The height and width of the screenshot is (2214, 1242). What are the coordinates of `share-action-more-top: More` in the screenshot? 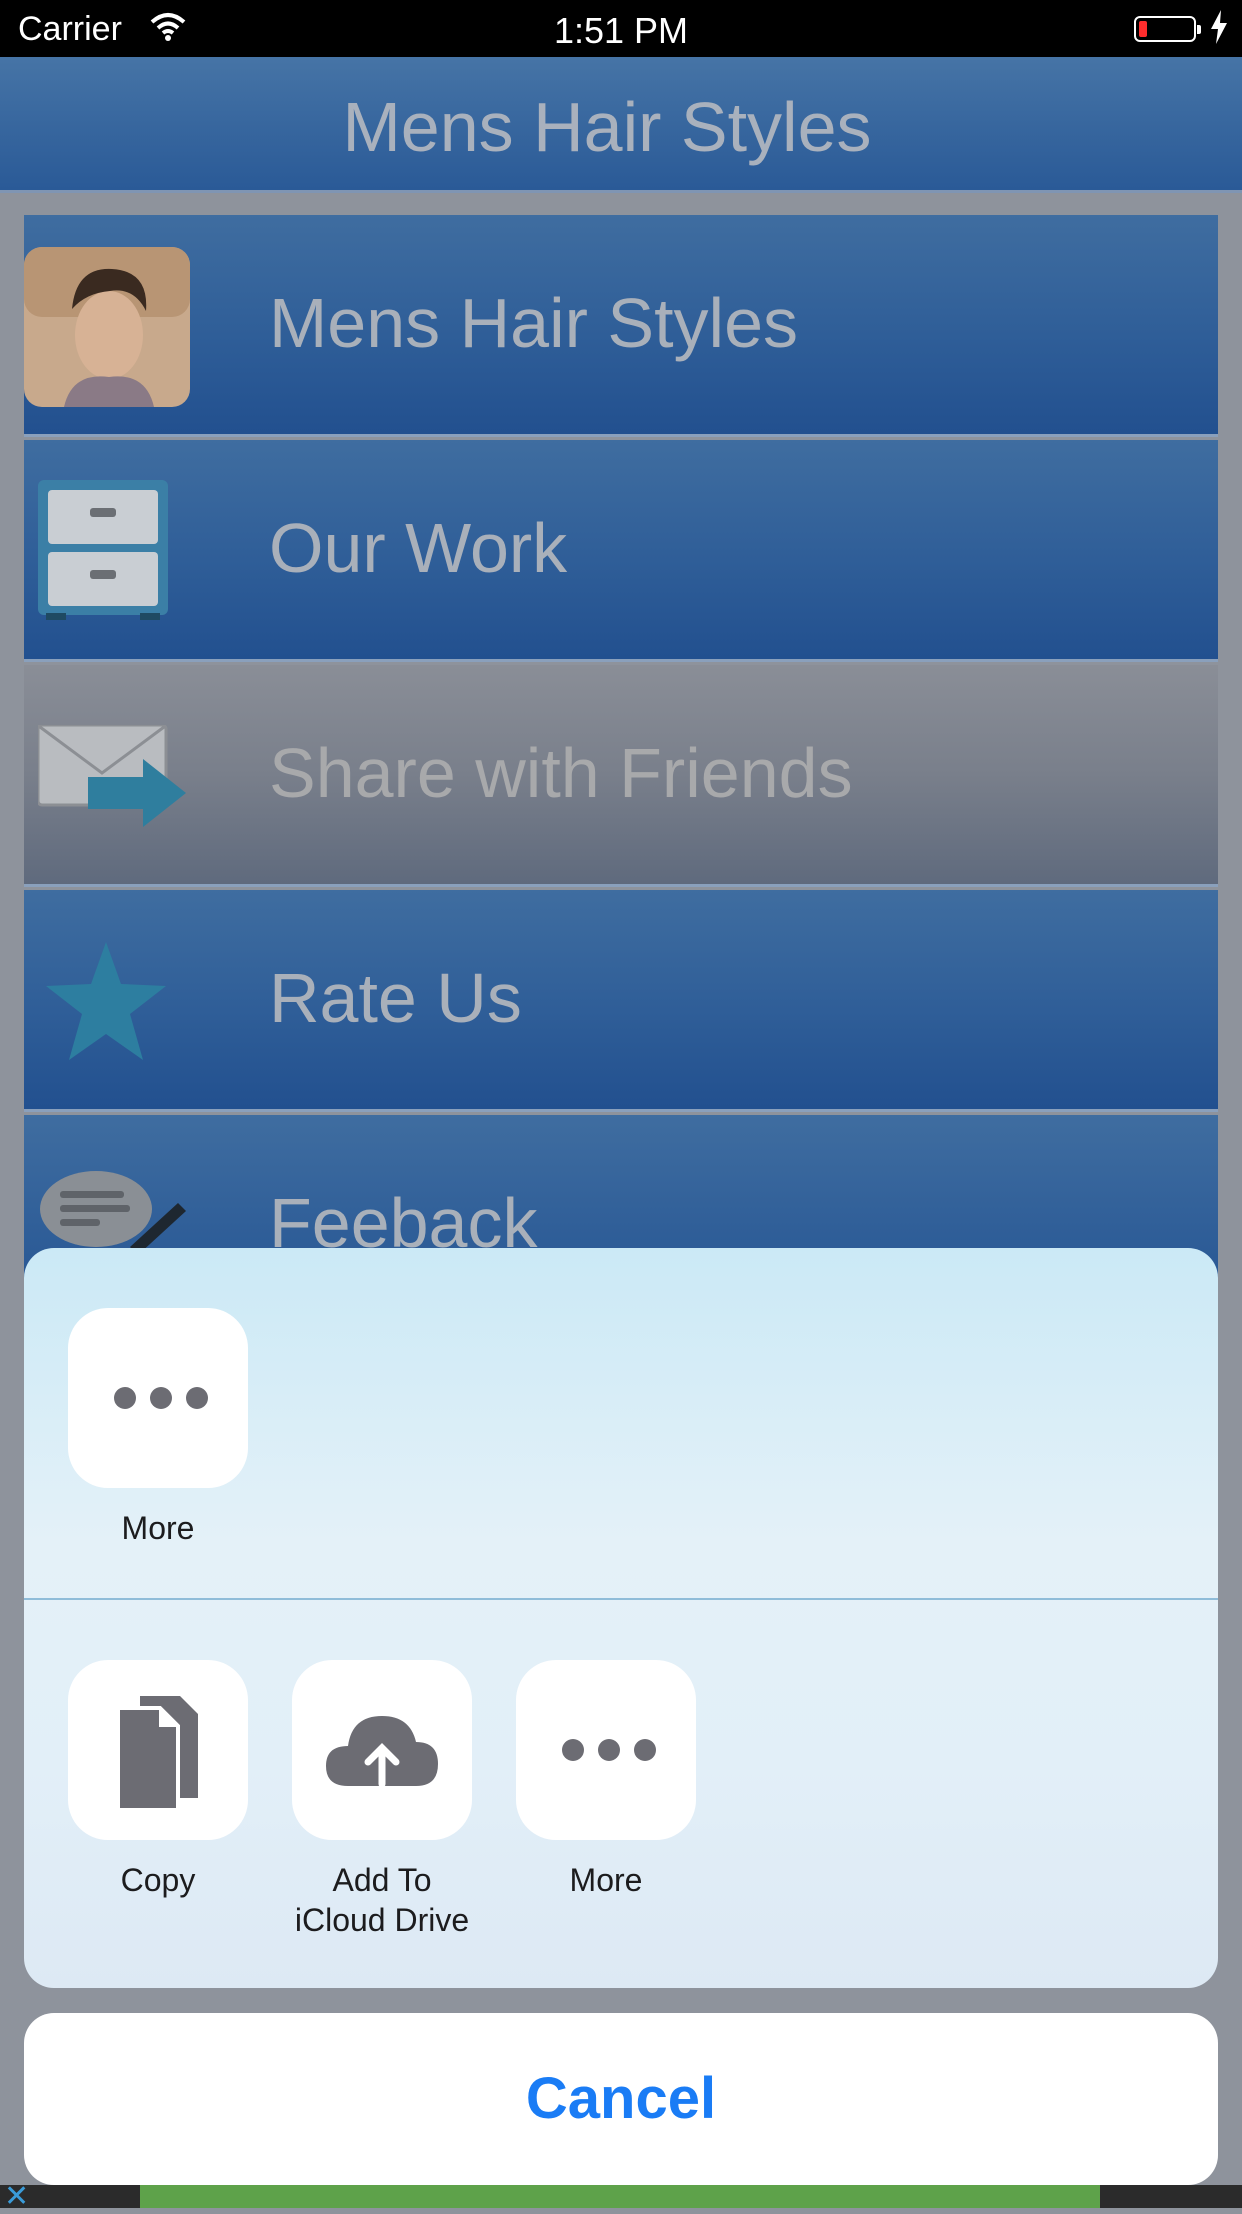 It's located at (158, 1428).